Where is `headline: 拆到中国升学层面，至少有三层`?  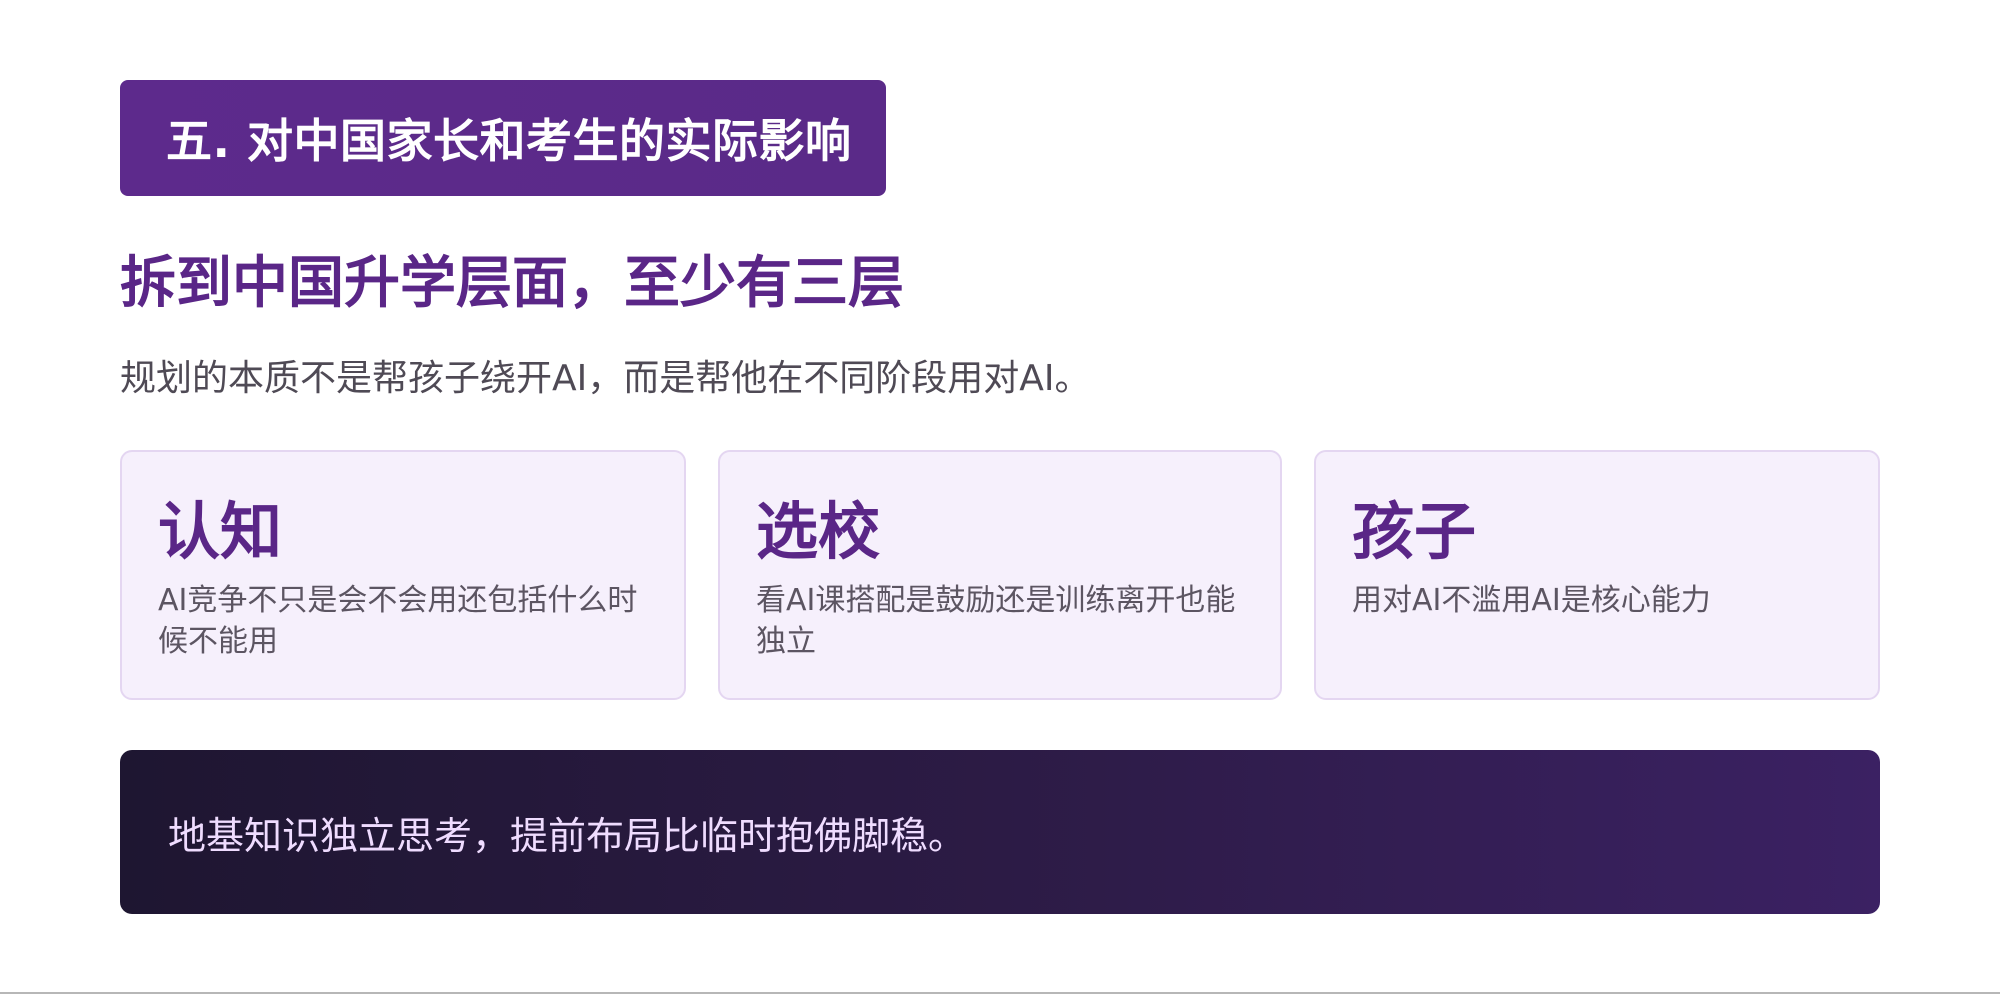 headline: 拆到中国升学层面，至少有三层 is located at coordinates (512, 283).